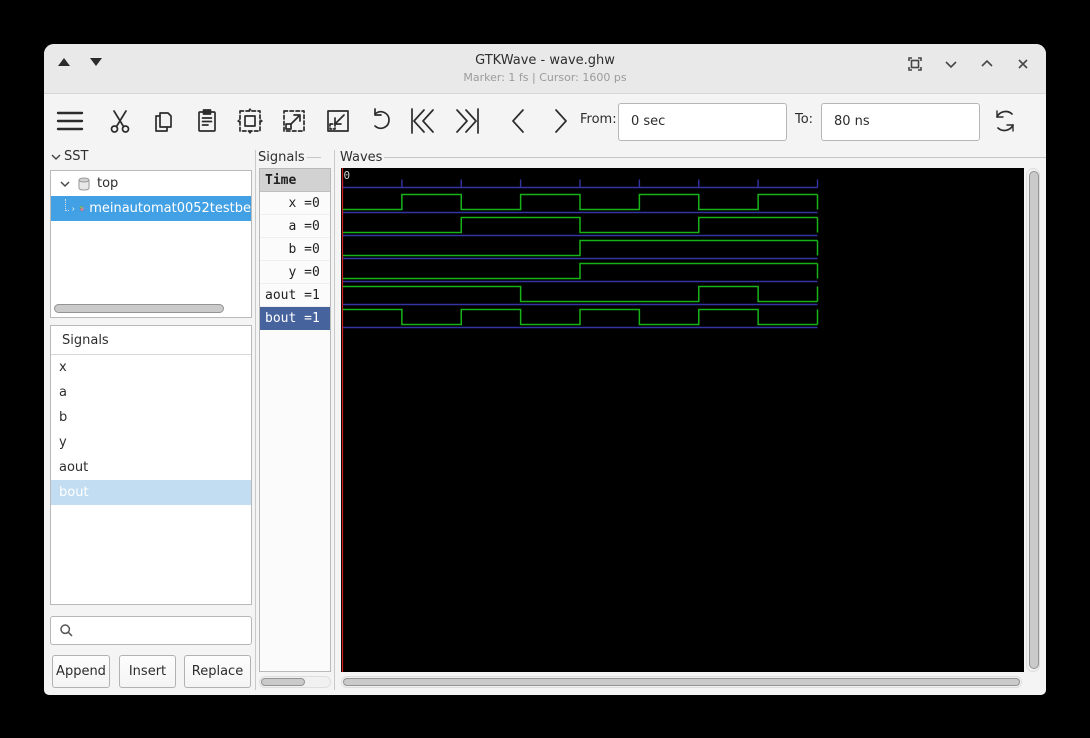 The image size is (1090, 738). I want to click on wave-signal-row-x: x =0, so click(295, 203).